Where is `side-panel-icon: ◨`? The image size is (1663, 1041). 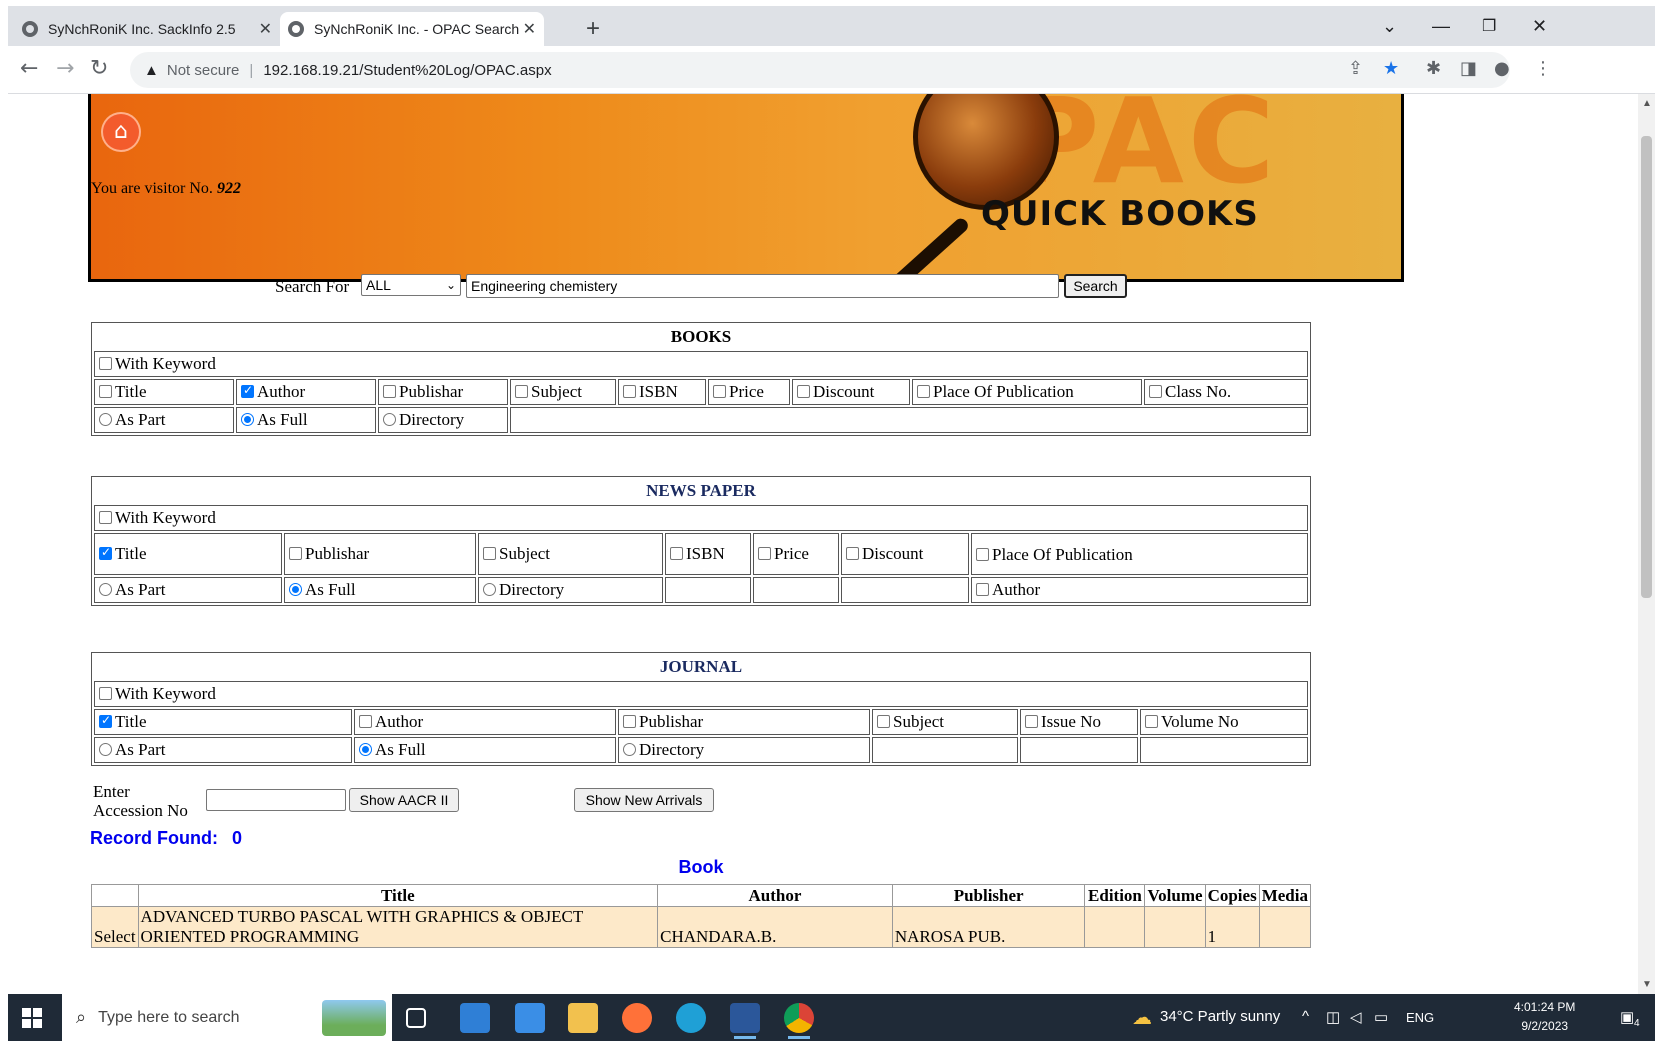
side-panel-icon: ◨ is located at coordinates (1468, 68).